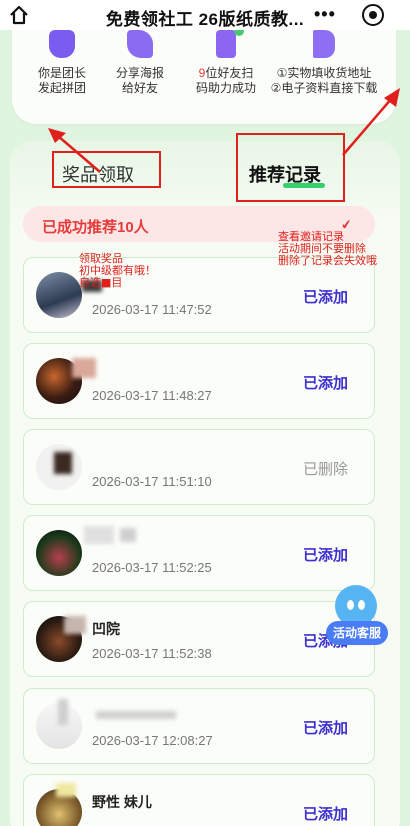 This screenshot has height=826, width=410. What do you see at coordinates (199, 467) in the screenshot?
I see `record-item: 2026-03-17 11:51:10 已删除` at bounding box center [199, 467].